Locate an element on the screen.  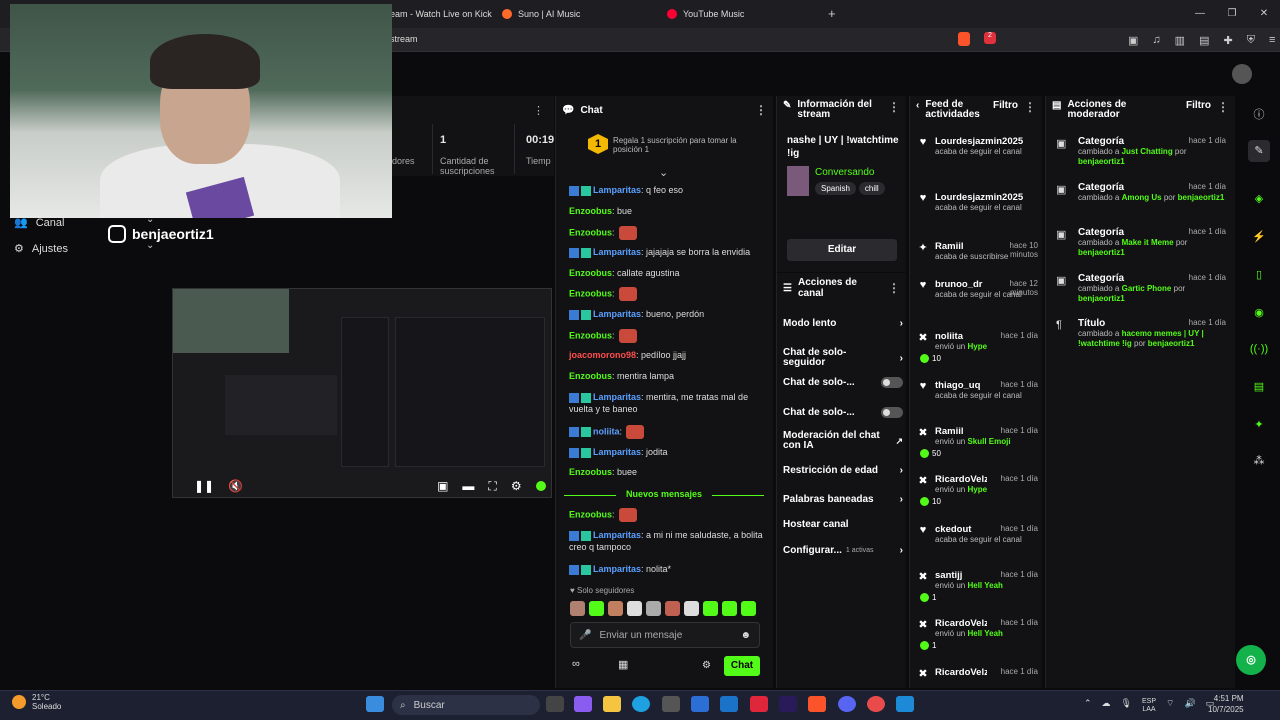
new-tab-button: + is located at coordinates (832, 13).